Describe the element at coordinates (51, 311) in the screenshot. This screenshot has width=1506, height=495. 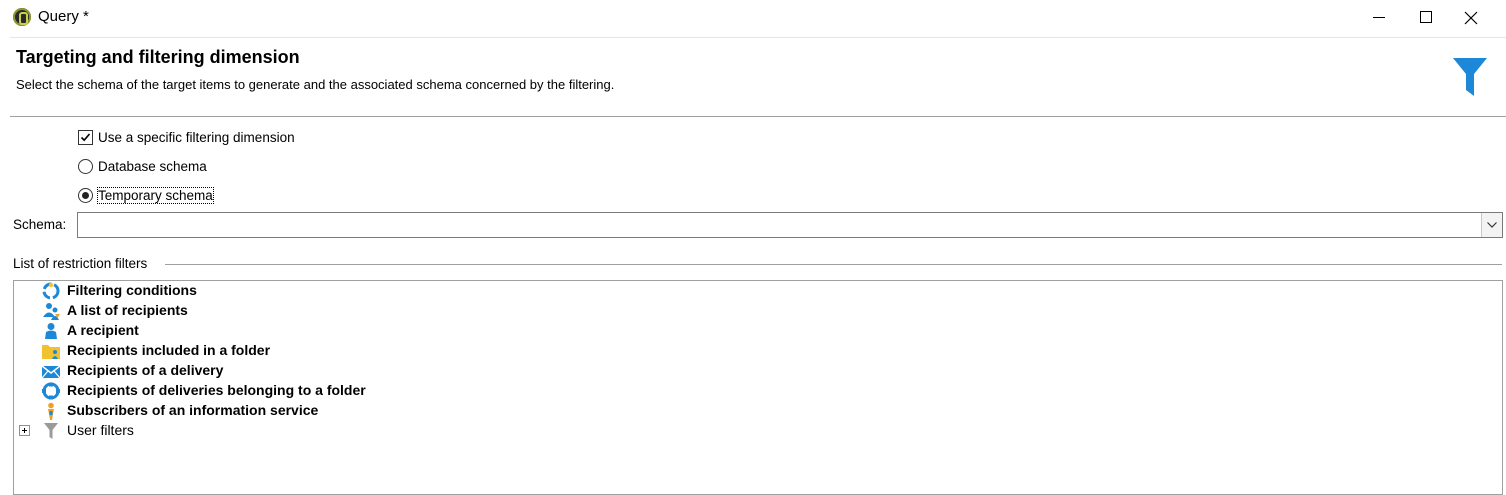
I see `recipient-list-icon` at that location.